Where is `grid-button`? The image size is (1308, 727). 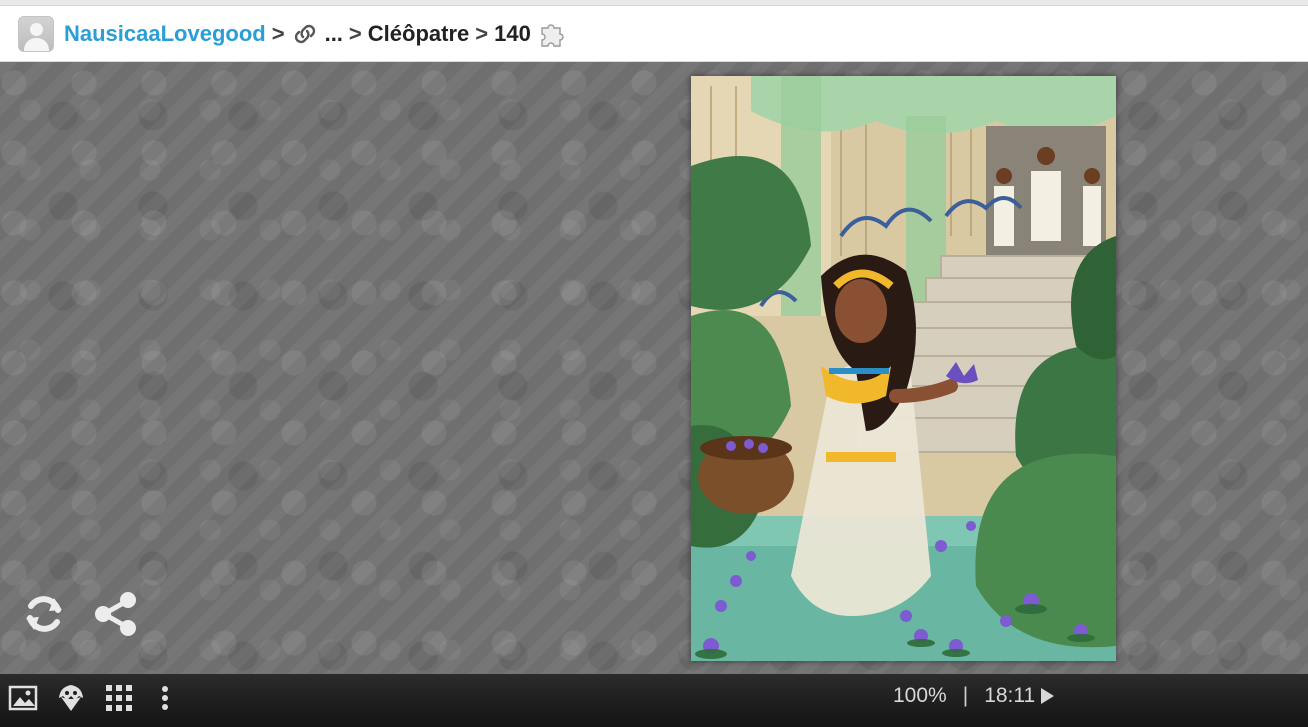
grid-button is located at coordinates (119, 701).